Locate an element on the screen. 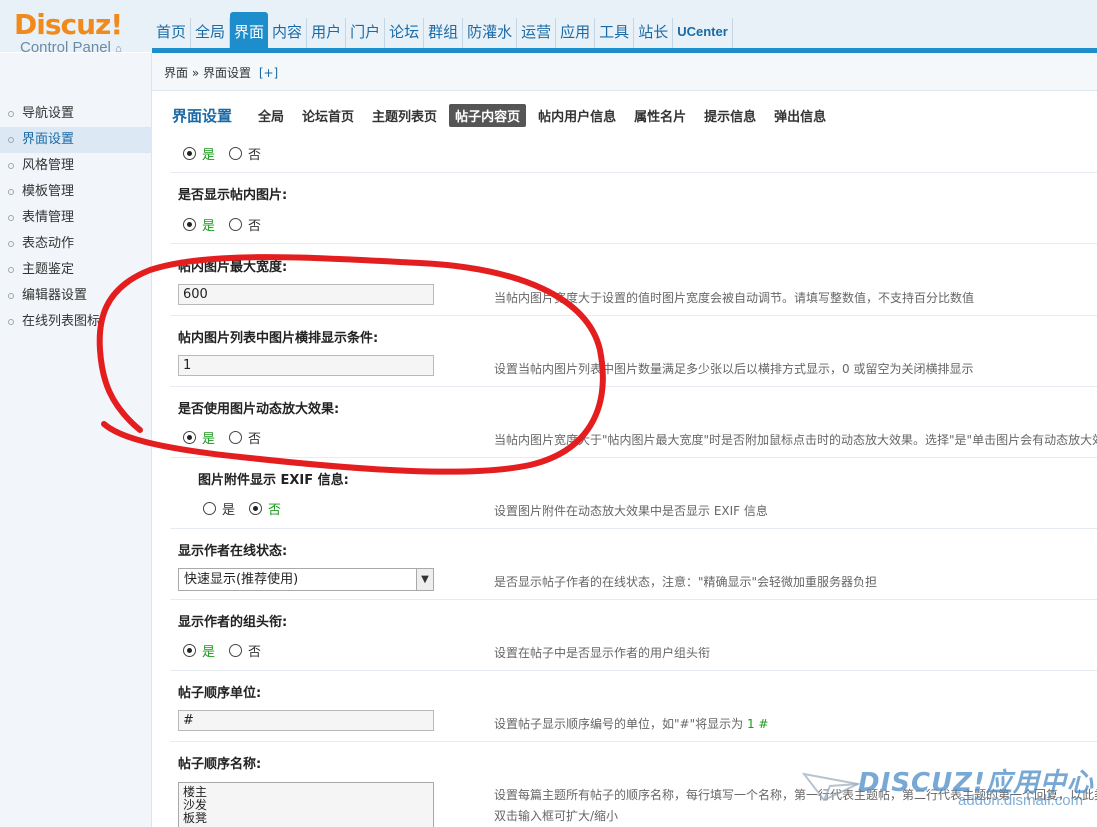  label-post-order-names: 帖子顺序名称: is located at coordinates (220, 764).